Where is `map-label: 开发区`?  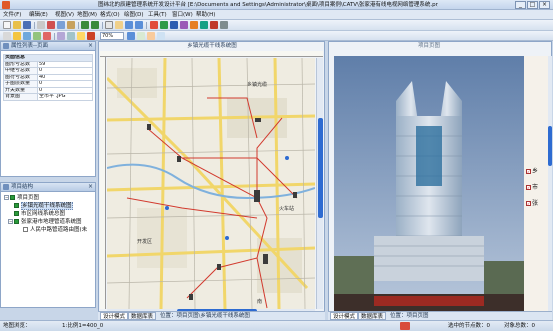 map-label: 开发区 is located at coordinates (144, 241).